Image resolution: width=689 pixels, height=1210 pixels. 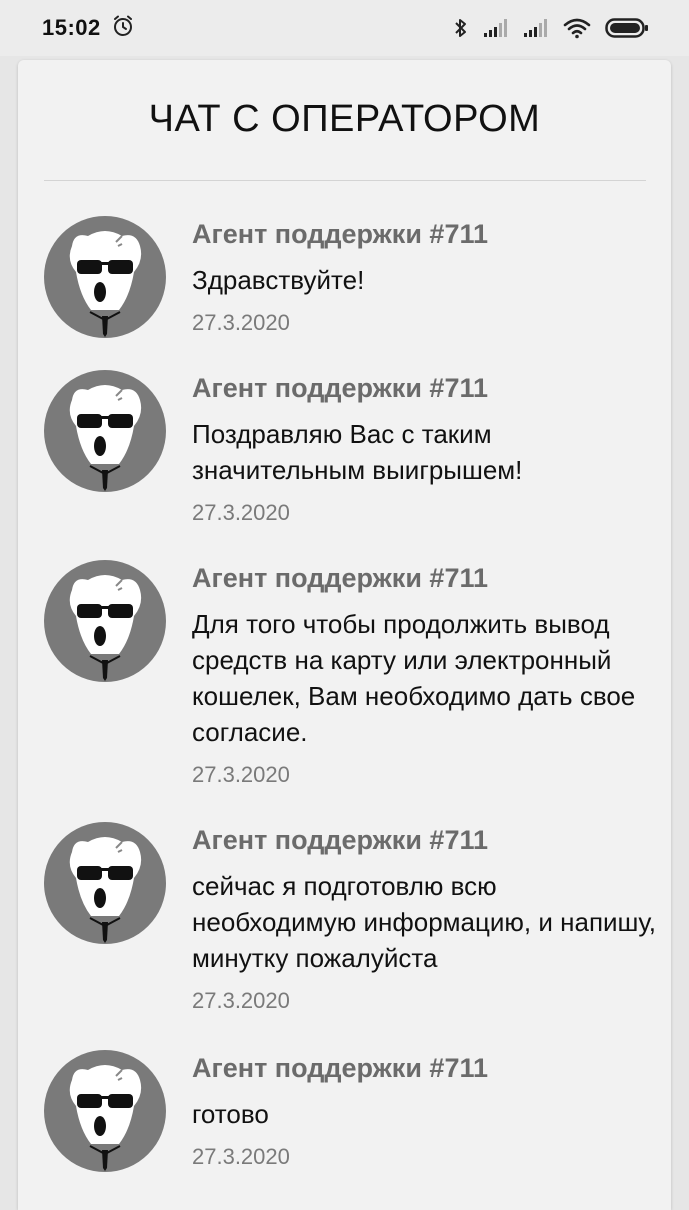 I want to click on divider, so click(x=345, y=180).